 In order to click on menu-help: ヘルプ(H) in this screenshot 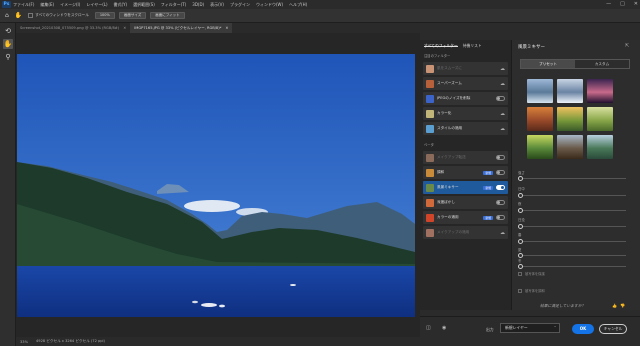, I will do `click(298, 5)`.